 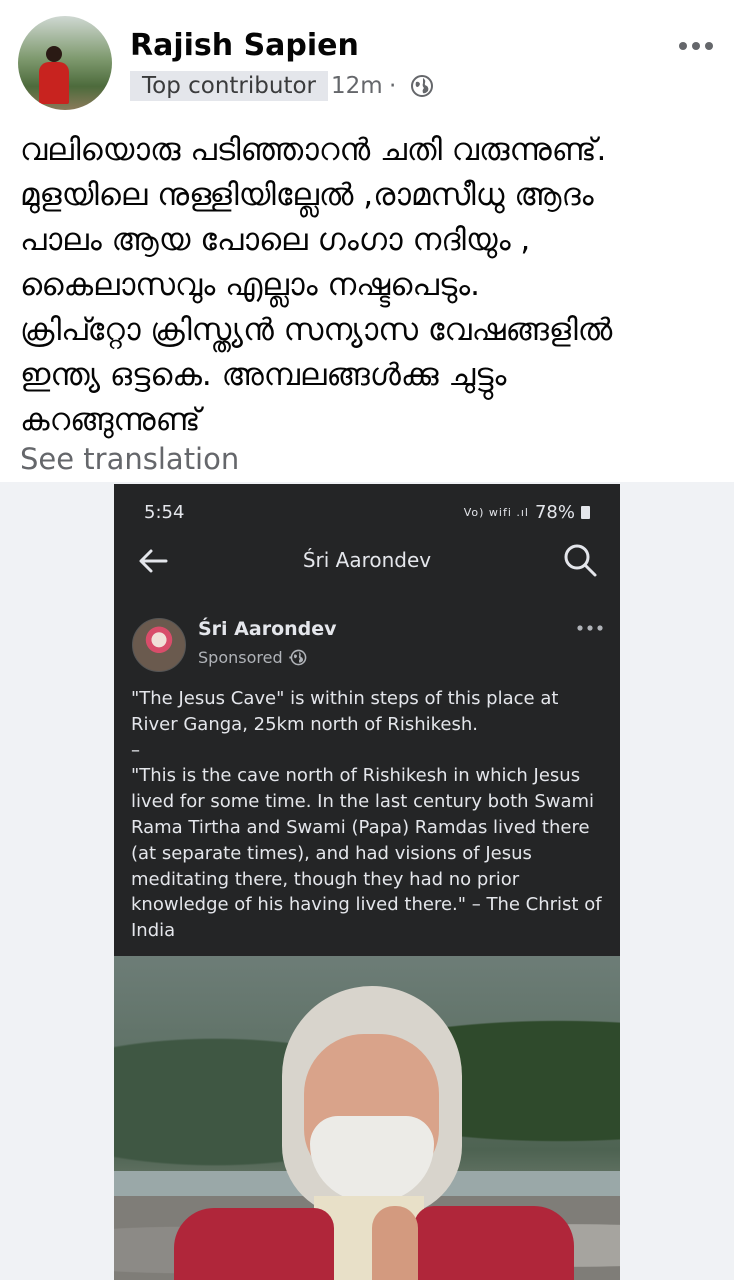 I want to click on see-translation-link: See translation, so click(x=129, y=459).